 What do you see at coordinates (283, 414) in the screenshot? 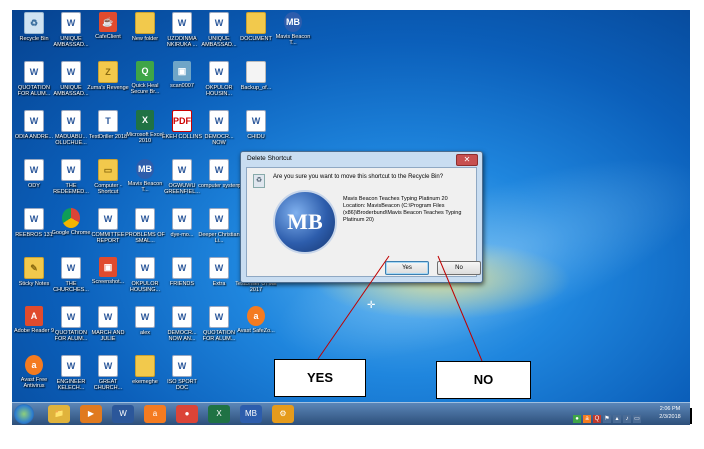
I see `settings-taskbar-icon: ⚙` at bounding box center [283, 414].